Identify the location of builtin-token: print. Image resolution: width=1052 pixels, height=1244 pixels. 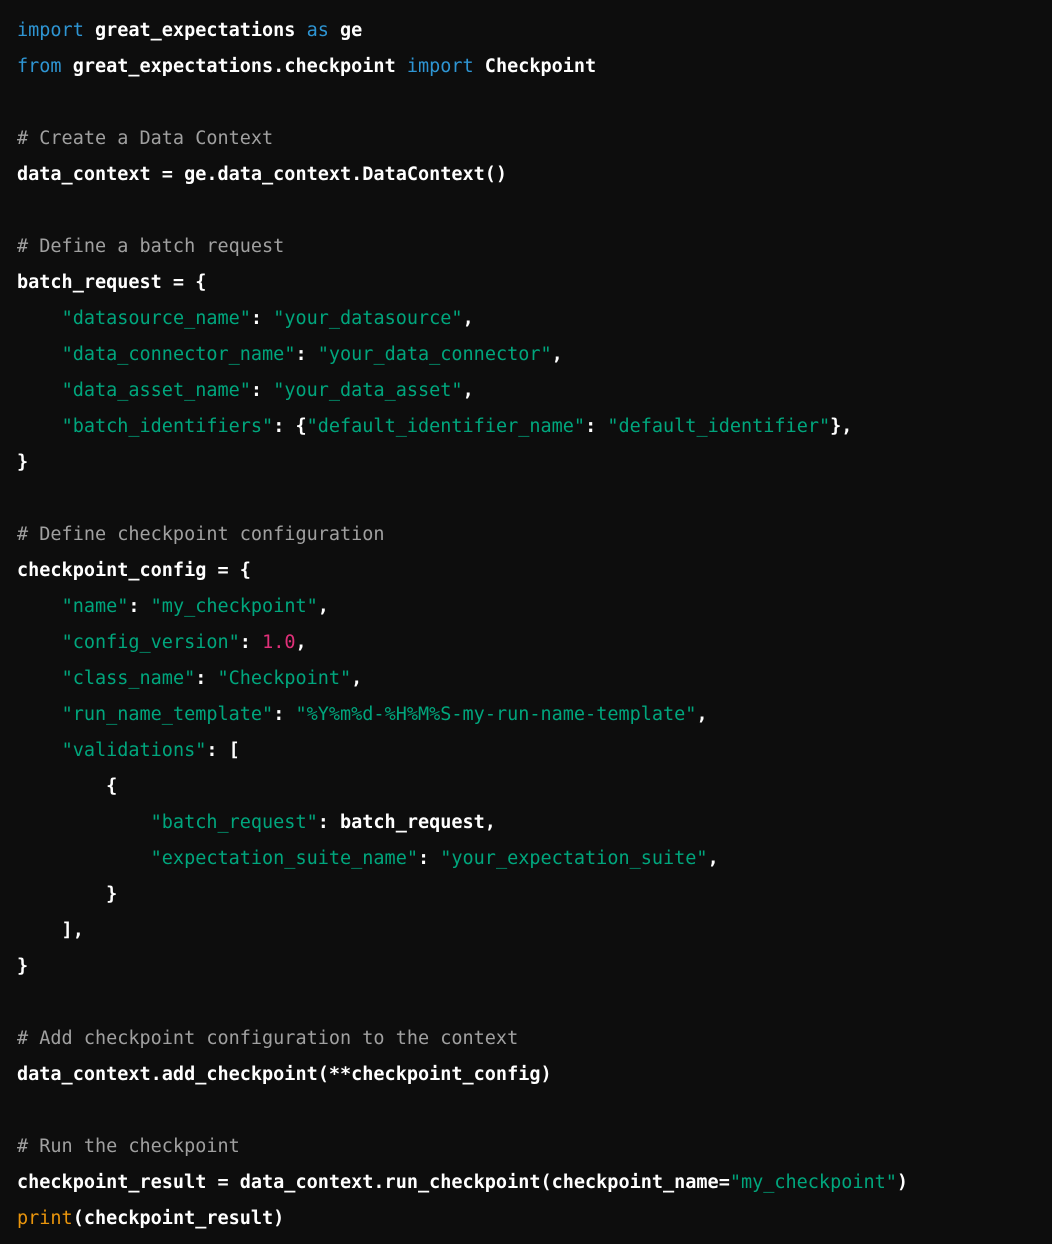
(45, 1218).